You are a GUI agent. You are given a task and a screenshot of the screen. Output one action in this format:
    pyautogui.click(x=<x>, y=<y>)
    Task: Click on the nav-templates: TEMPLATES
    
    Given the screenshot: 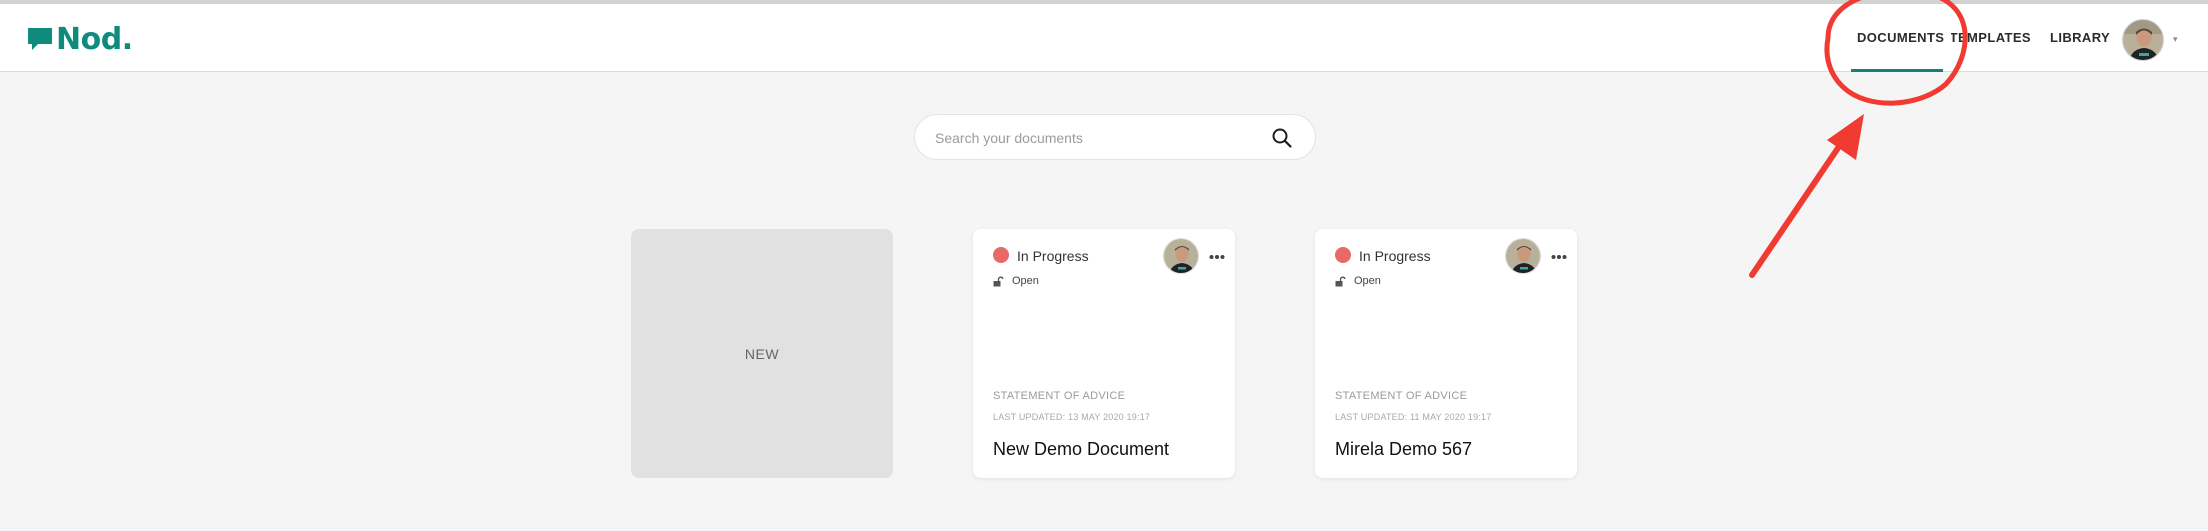 What is the action you would take?
    pyautogui.click(x=1991, y=40)
    